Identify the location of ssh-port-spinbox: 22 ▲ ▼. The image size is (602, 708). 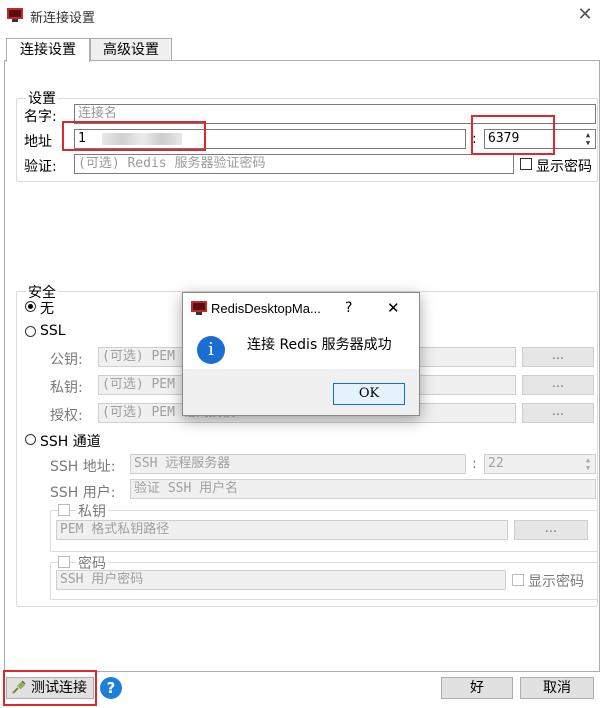
(540, 464).